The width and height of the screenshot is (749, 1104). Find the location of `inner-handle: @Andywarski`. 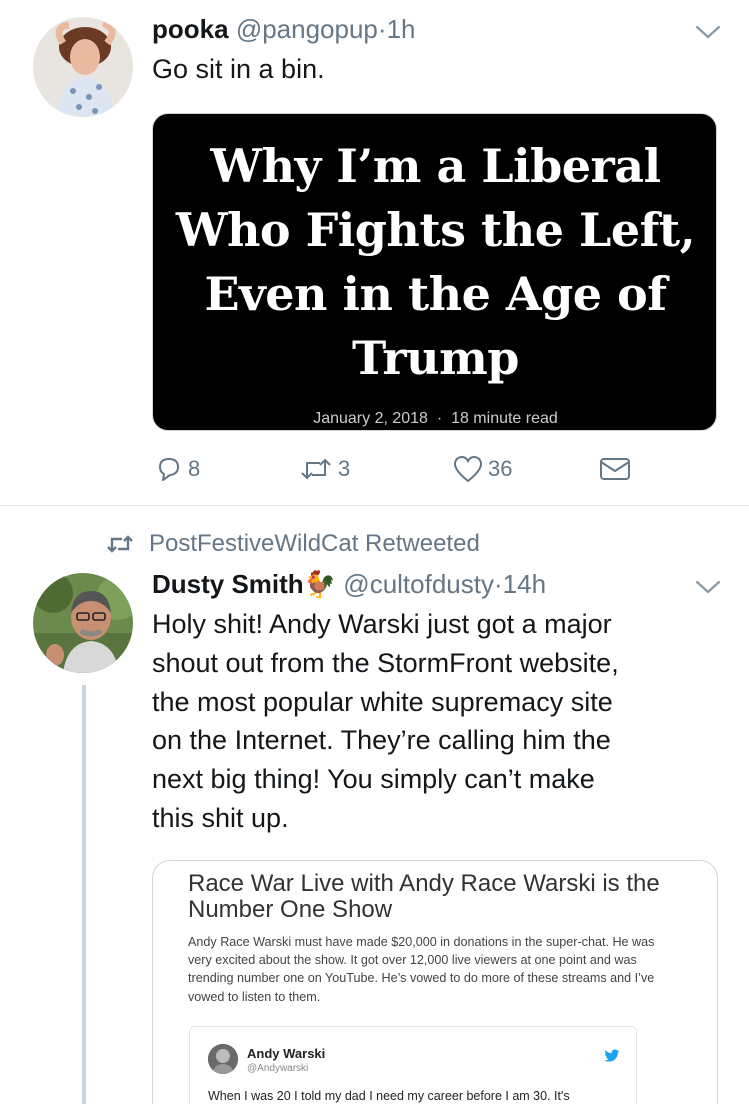

inner-handle: @Andywarski is located at coordinates (278, 1068).